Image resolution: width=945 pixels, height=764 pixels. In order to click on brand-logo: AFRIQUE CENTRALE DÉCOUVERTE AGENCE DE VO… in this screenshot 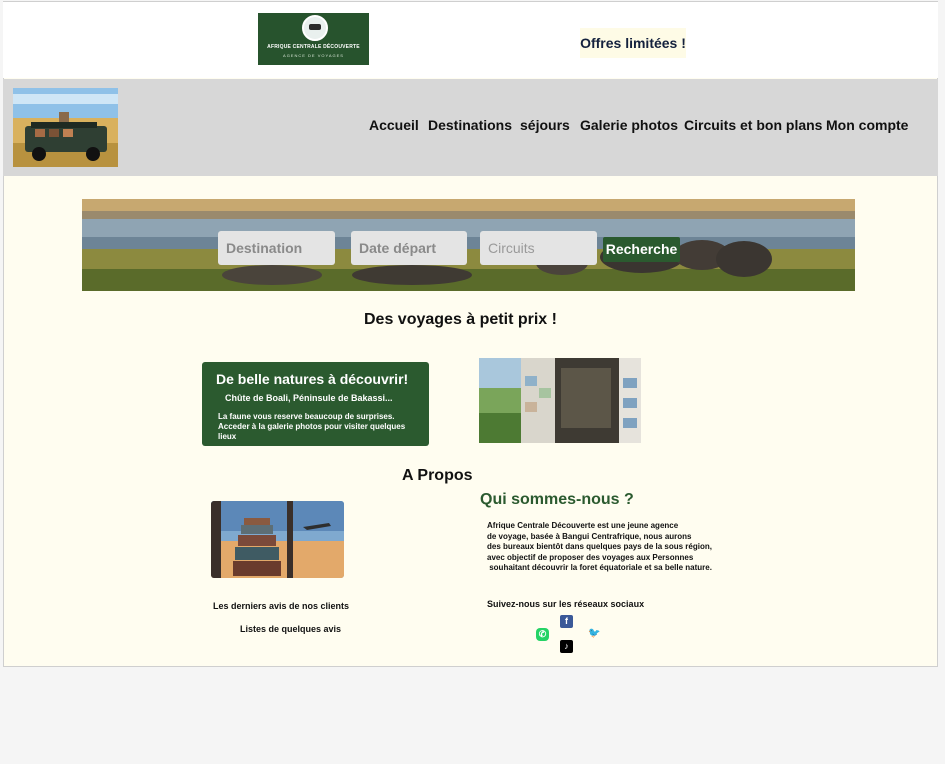, I will do `click(313, 39)`.